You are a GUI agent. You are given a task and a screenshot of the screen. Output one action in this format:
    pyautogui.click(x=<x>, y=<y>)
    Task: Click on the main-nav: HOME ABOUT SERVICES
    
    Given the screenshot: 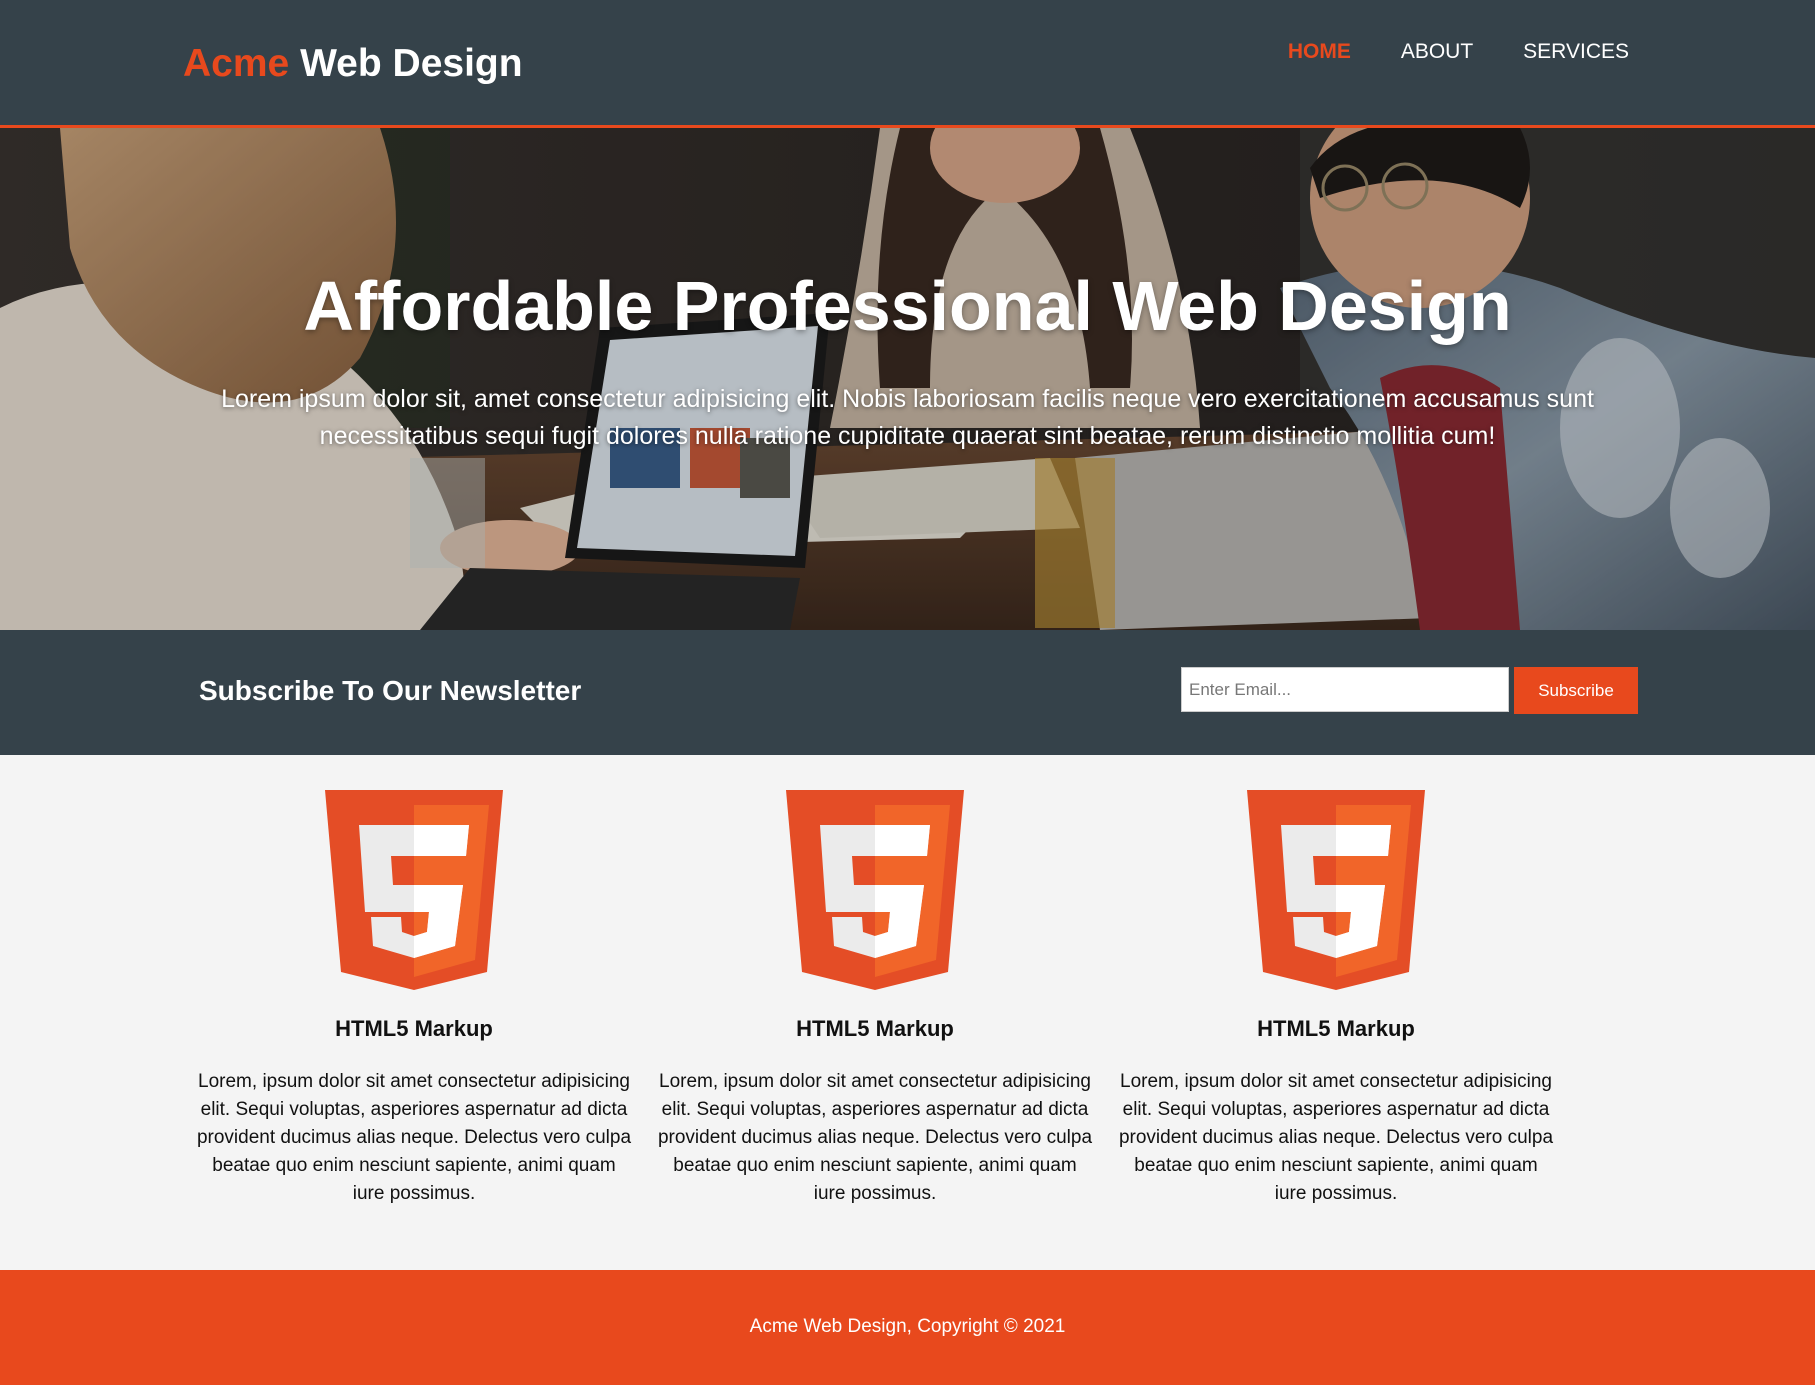 What is the action you would take?
    pyautogui.click(x=1458, y=52)
    